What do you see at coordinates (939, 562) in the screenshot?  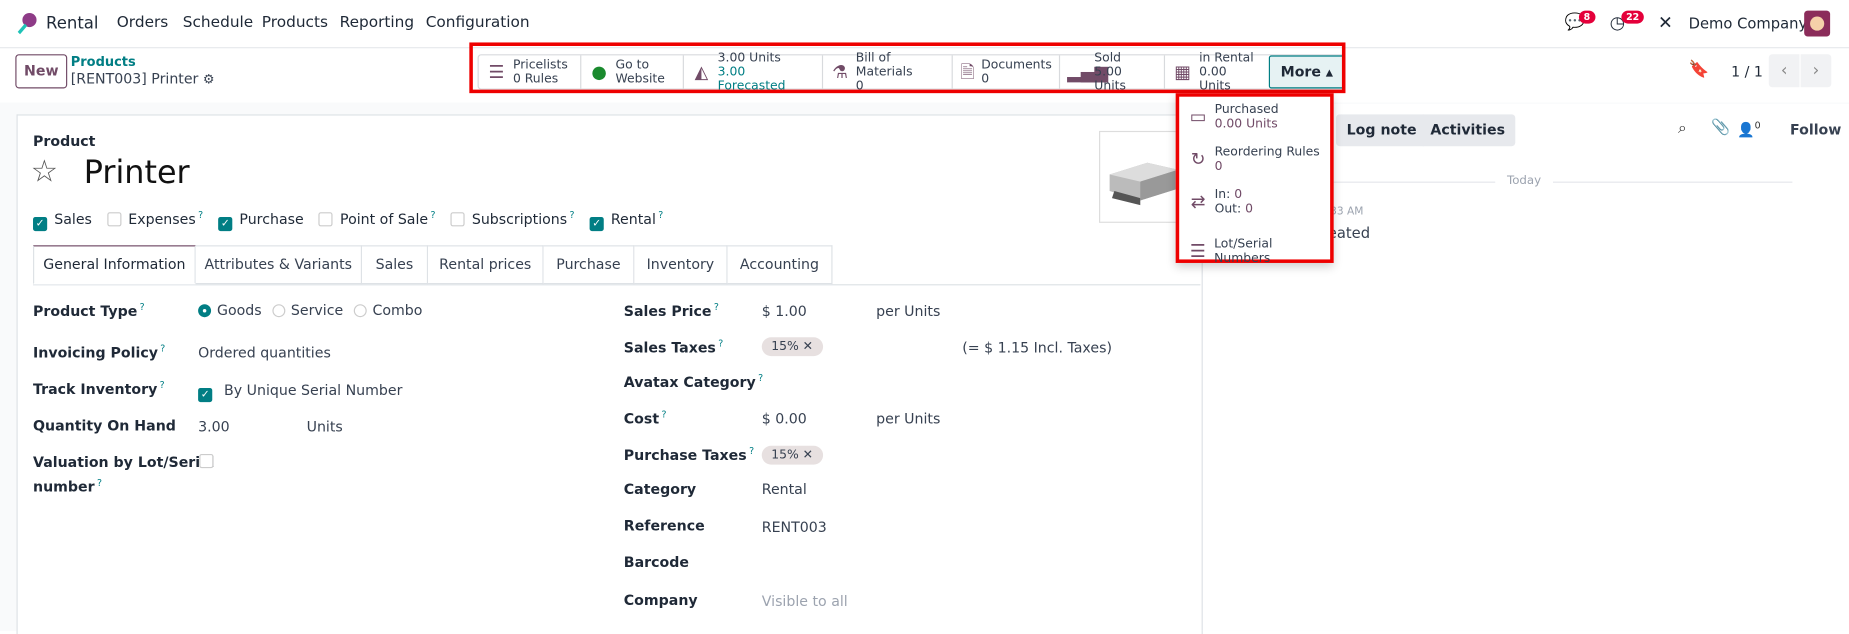 I see `barcode-field` at bounding box center [939, 562].